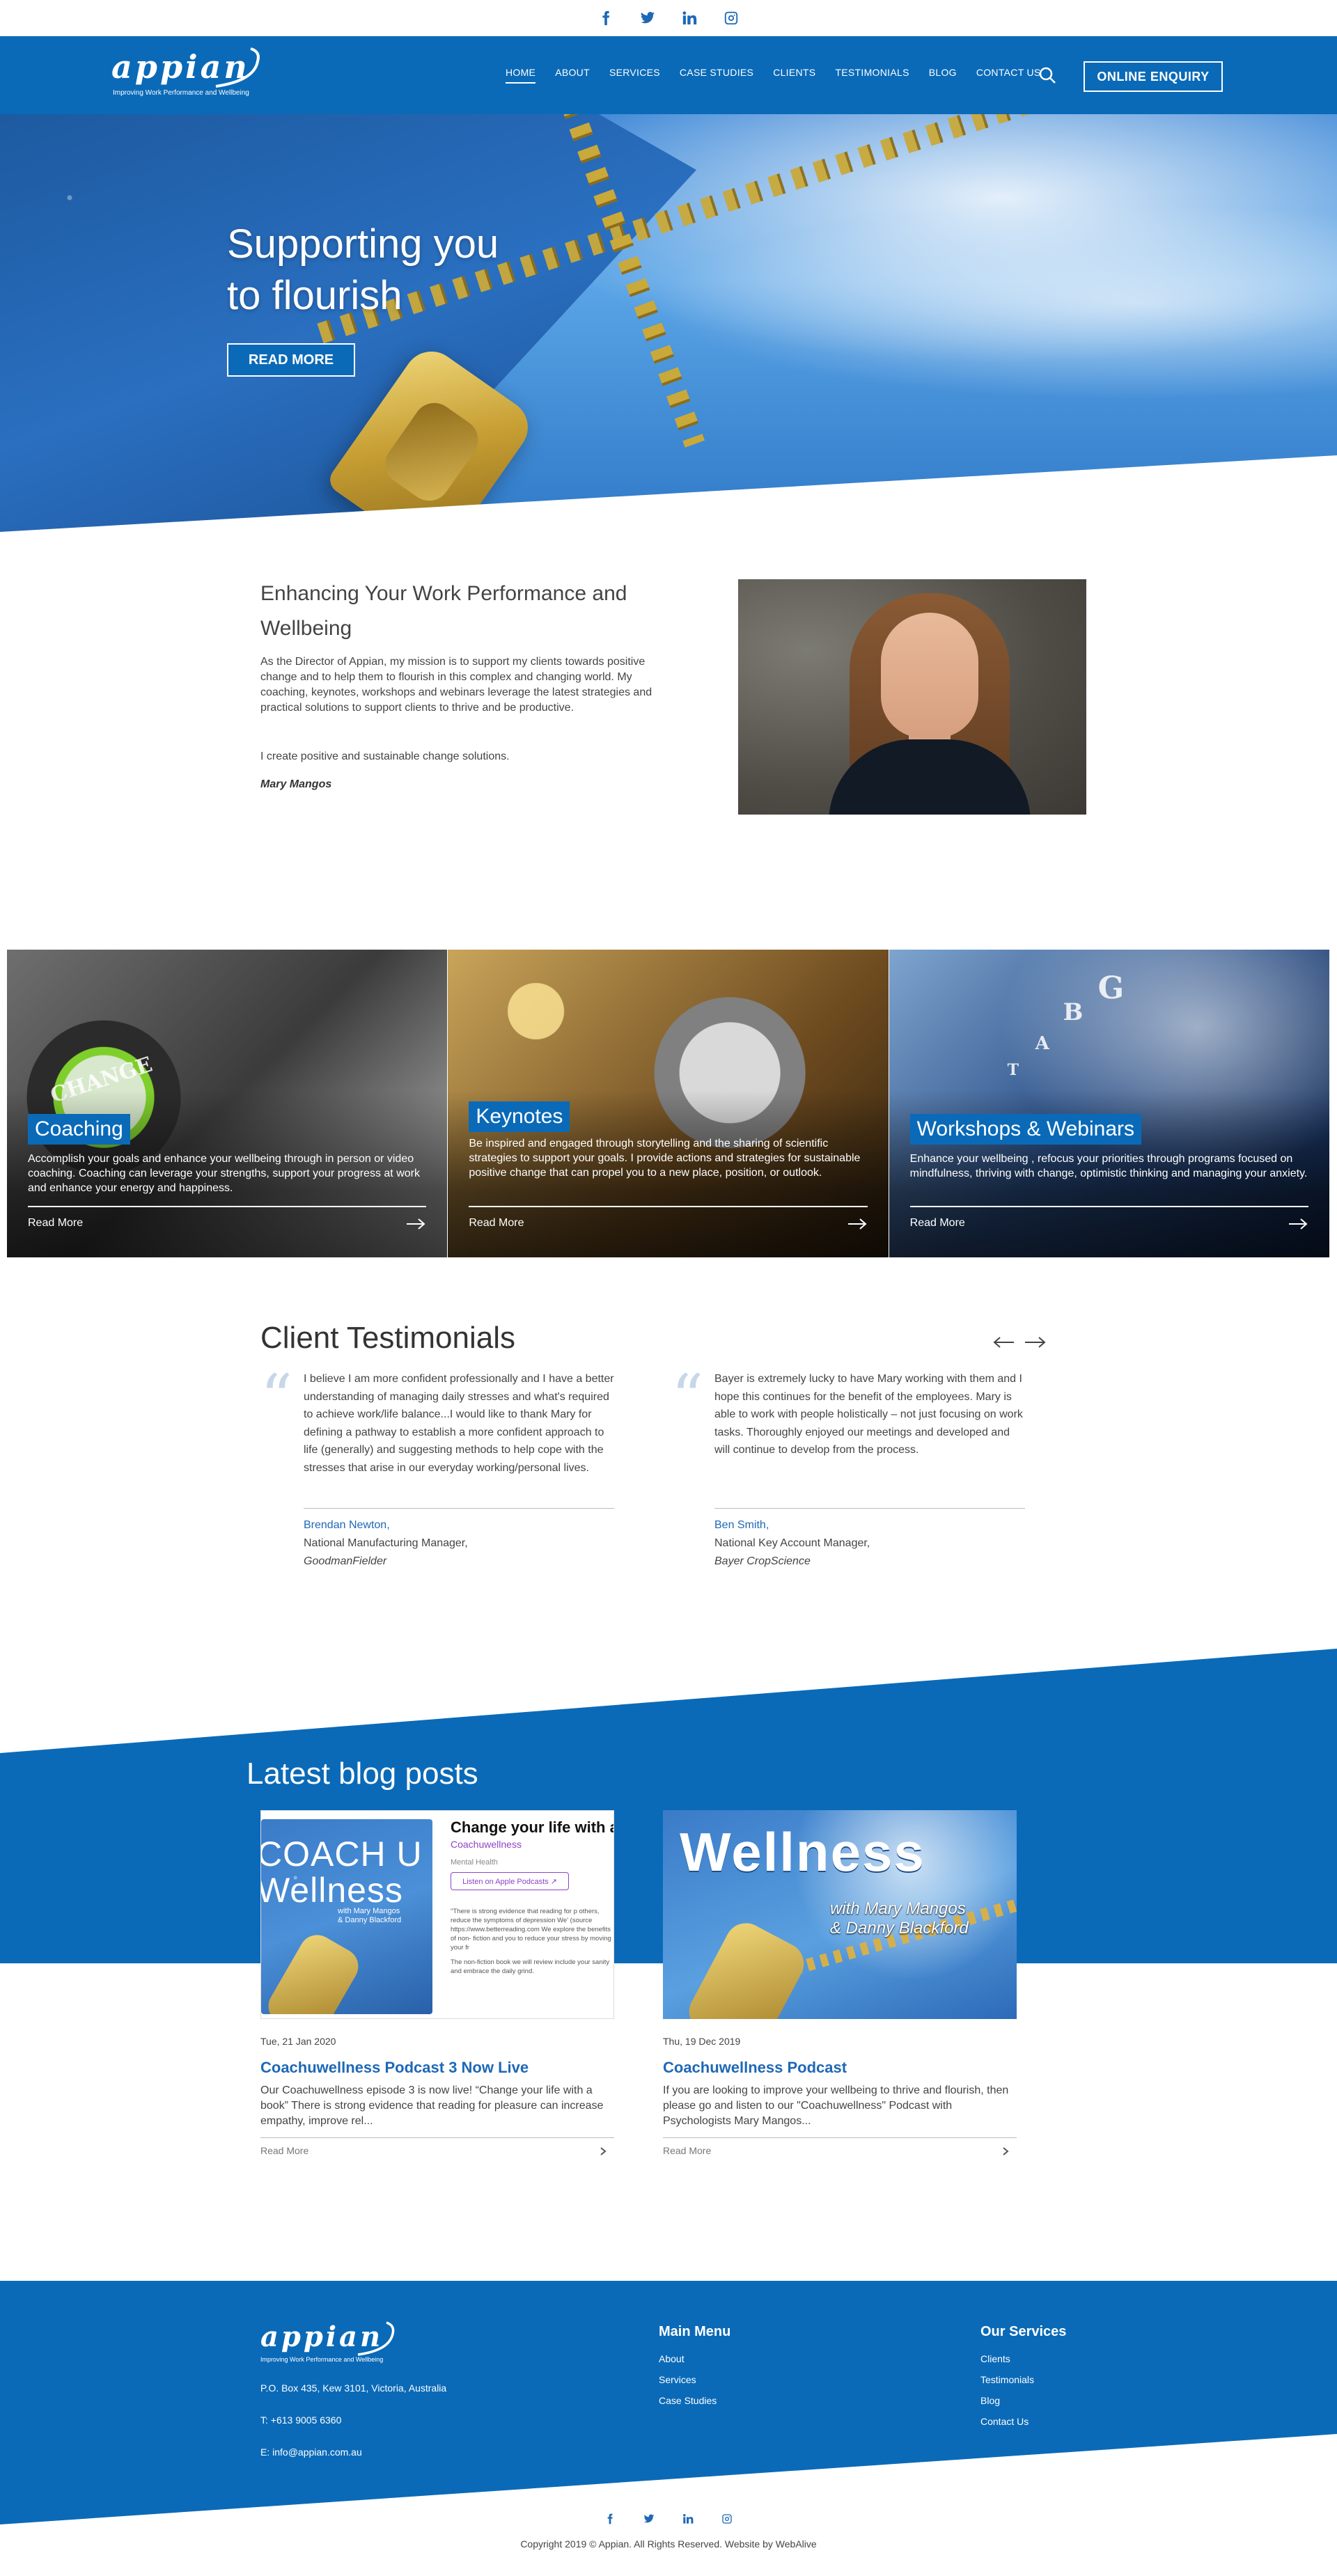 This screenshot has width=1337, height=2576. I want to click on testimonial-company: Bayer CropScience, so click(763, 1561).